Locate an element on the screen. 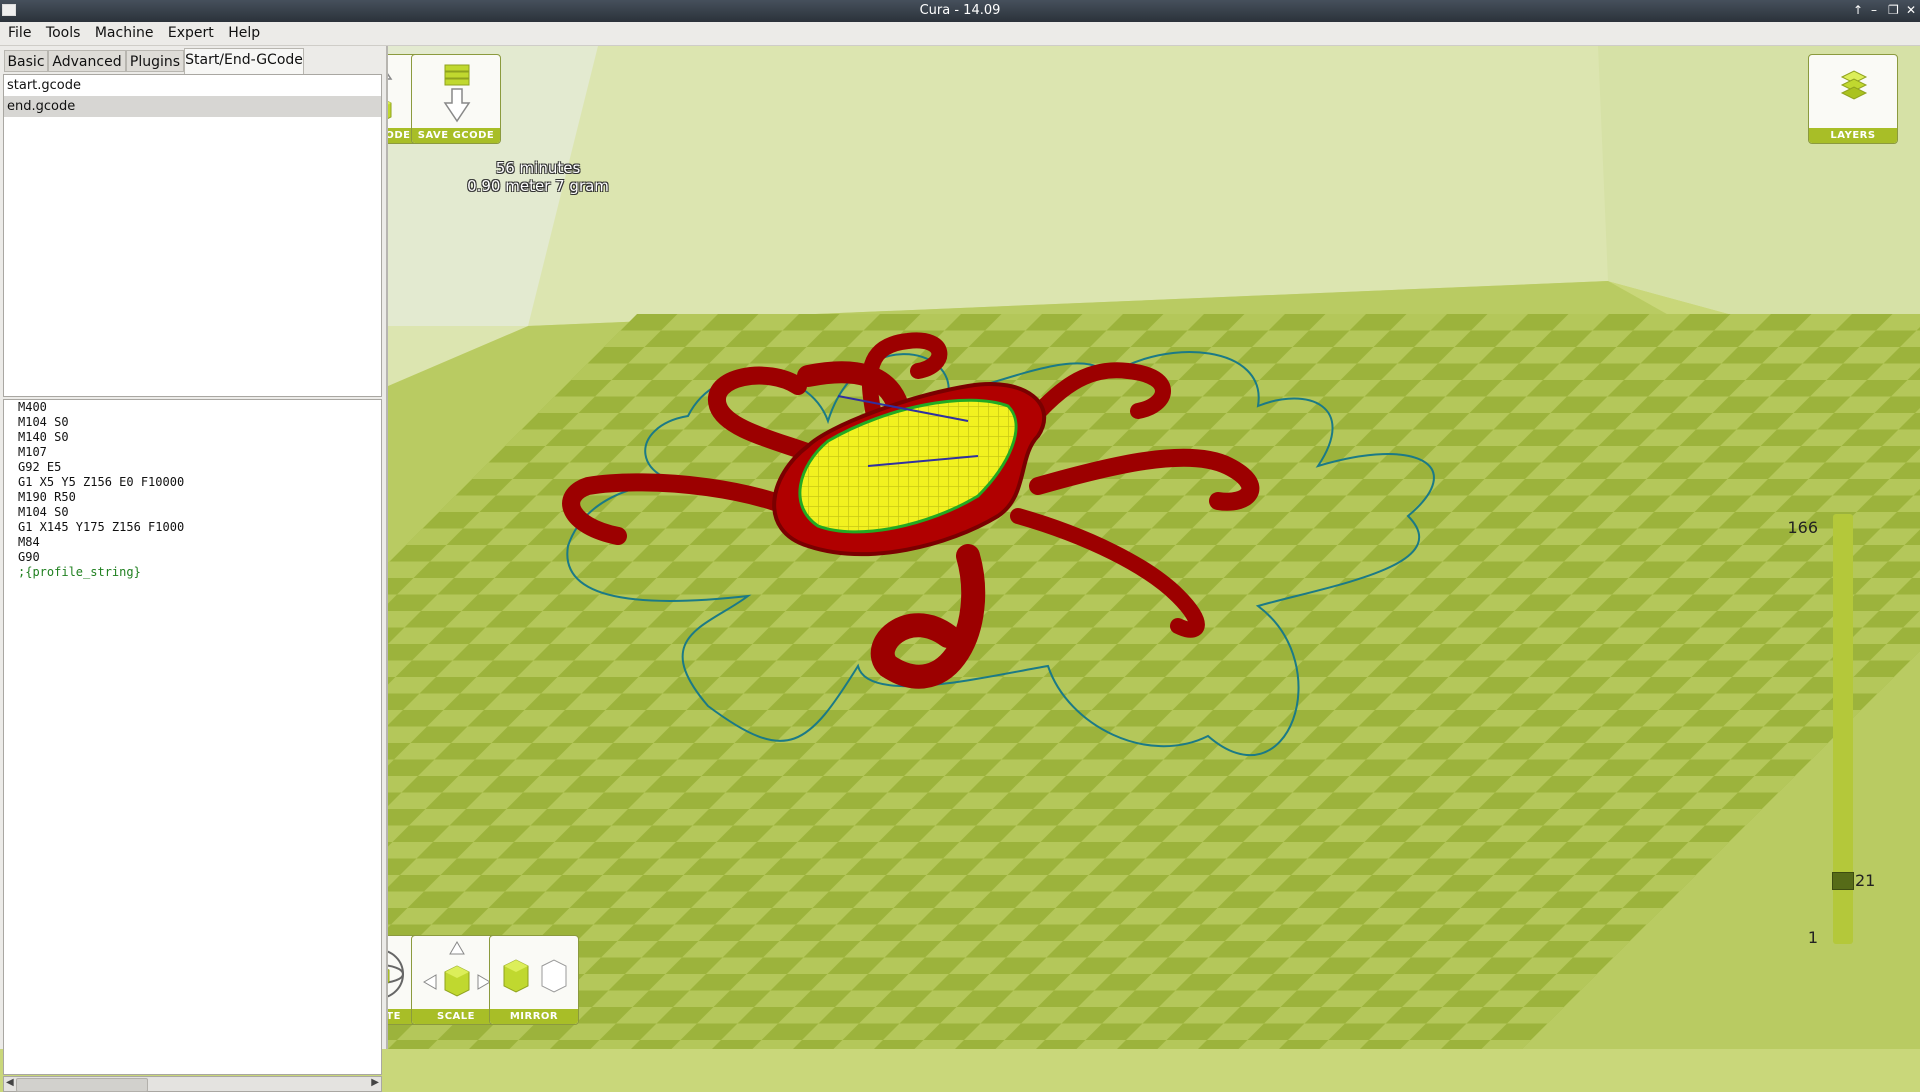  tab-basic: Basic is located at coordinates (26, 61).